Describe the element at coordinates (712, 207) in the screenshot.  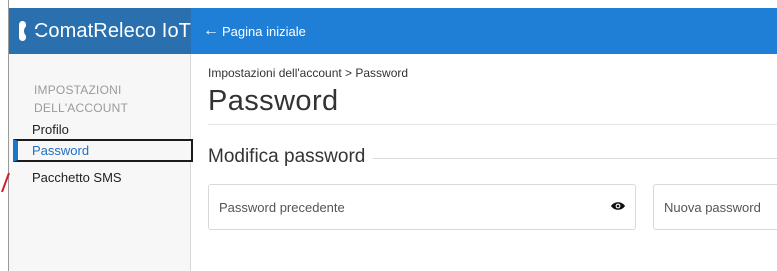
I see `new-password-placeholder: Nuova password` at that location.